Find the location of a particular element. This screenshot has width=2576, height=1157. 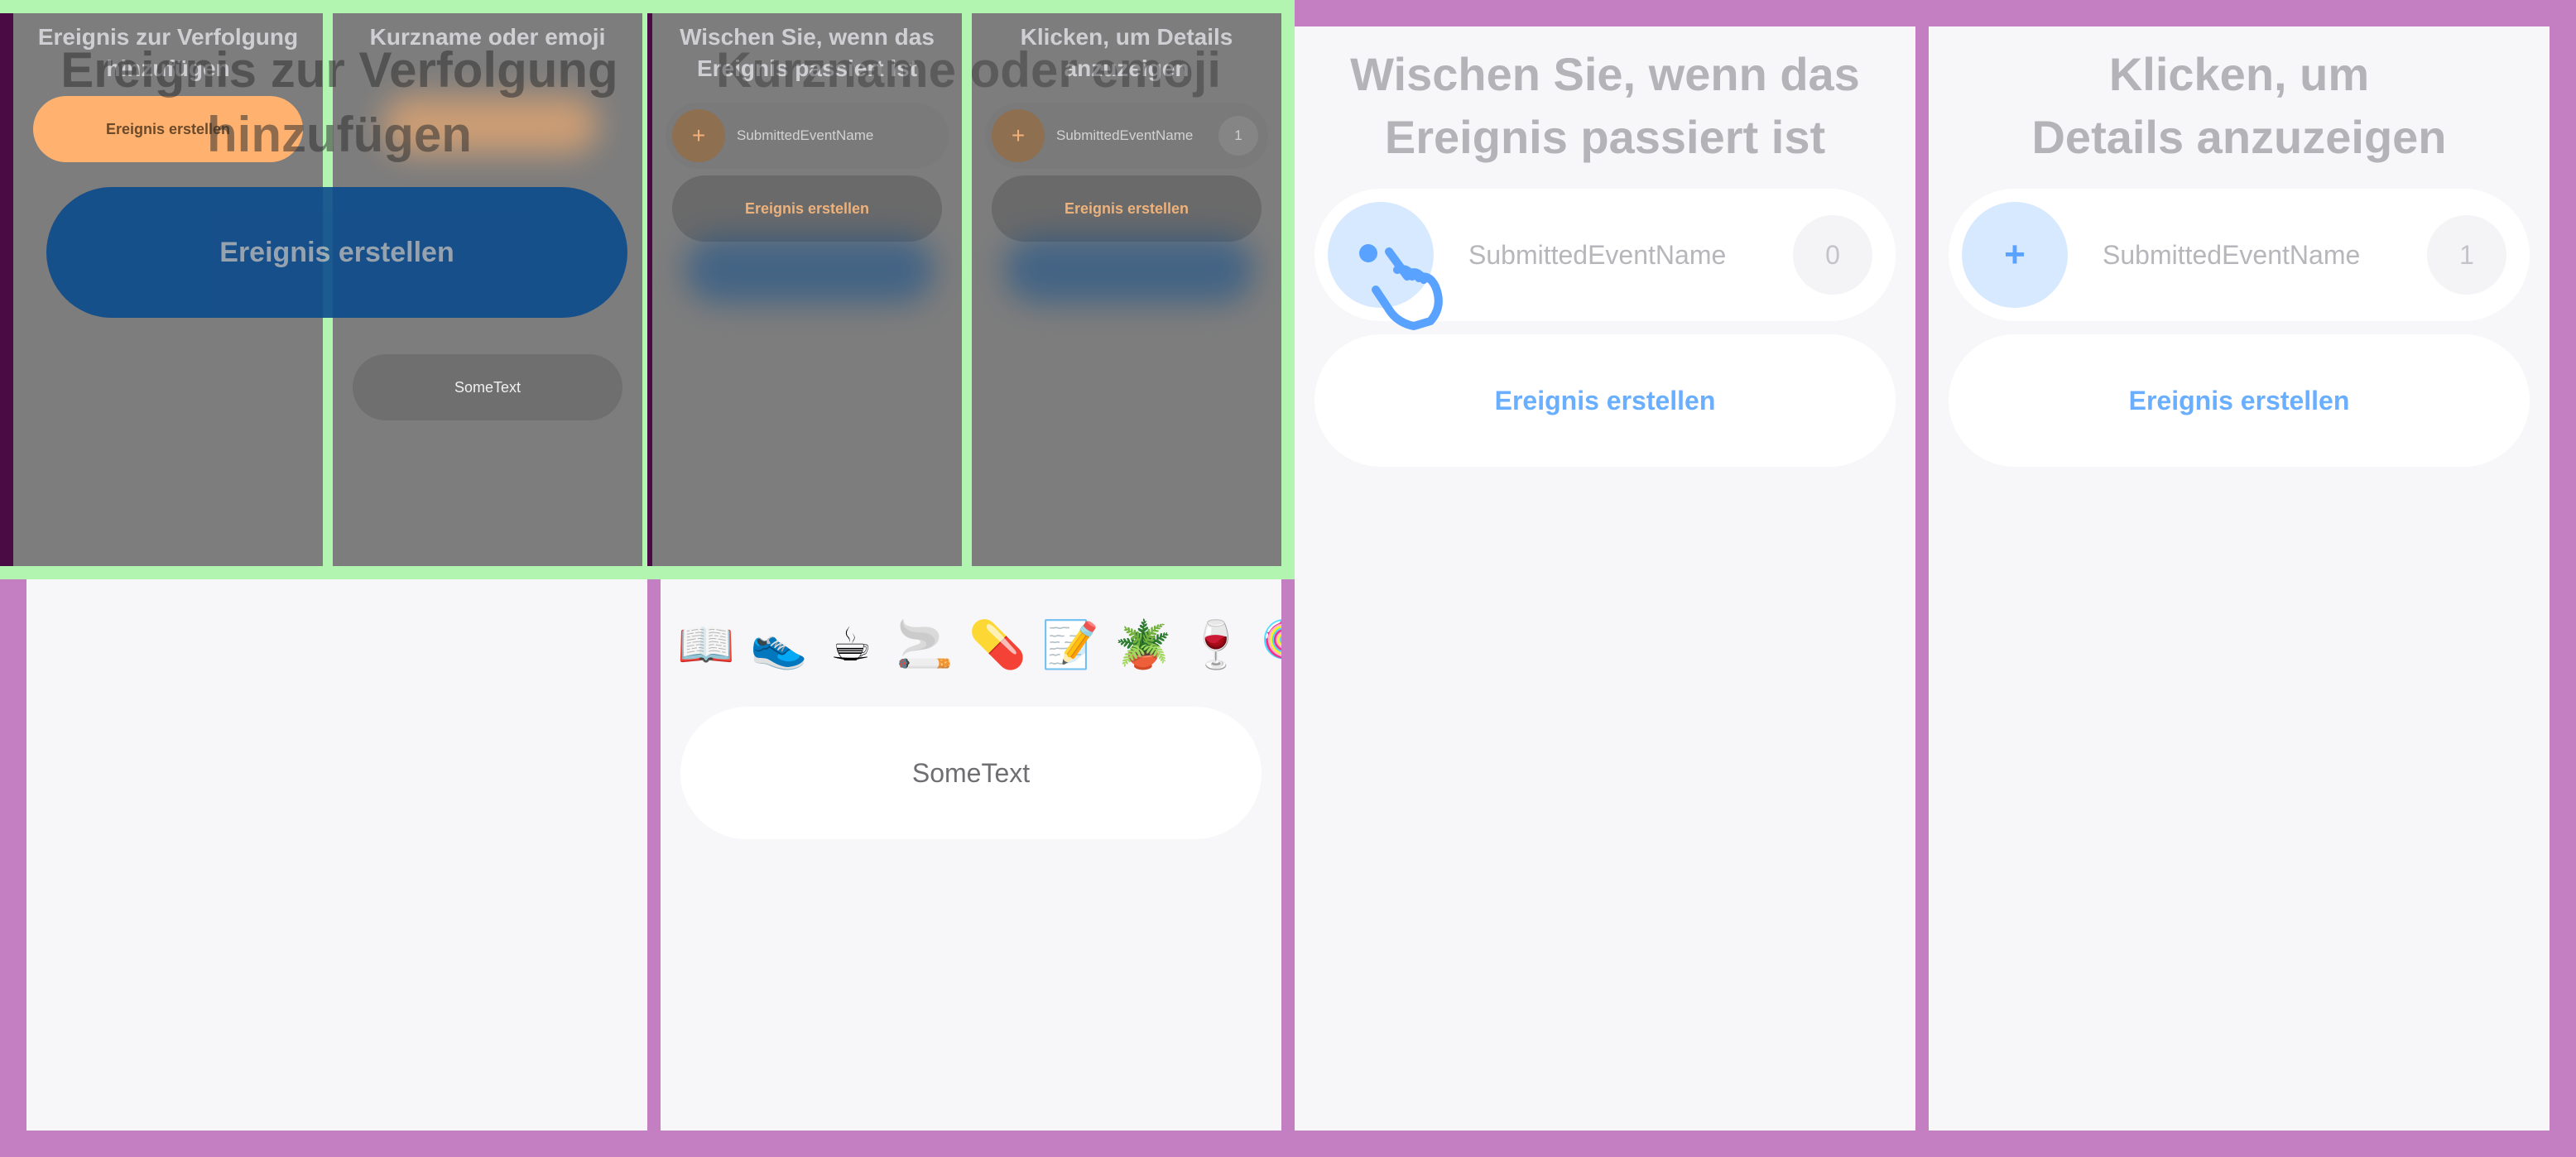

emoji-plant-icon: 🪴 is located at coordinates (1143, 644).